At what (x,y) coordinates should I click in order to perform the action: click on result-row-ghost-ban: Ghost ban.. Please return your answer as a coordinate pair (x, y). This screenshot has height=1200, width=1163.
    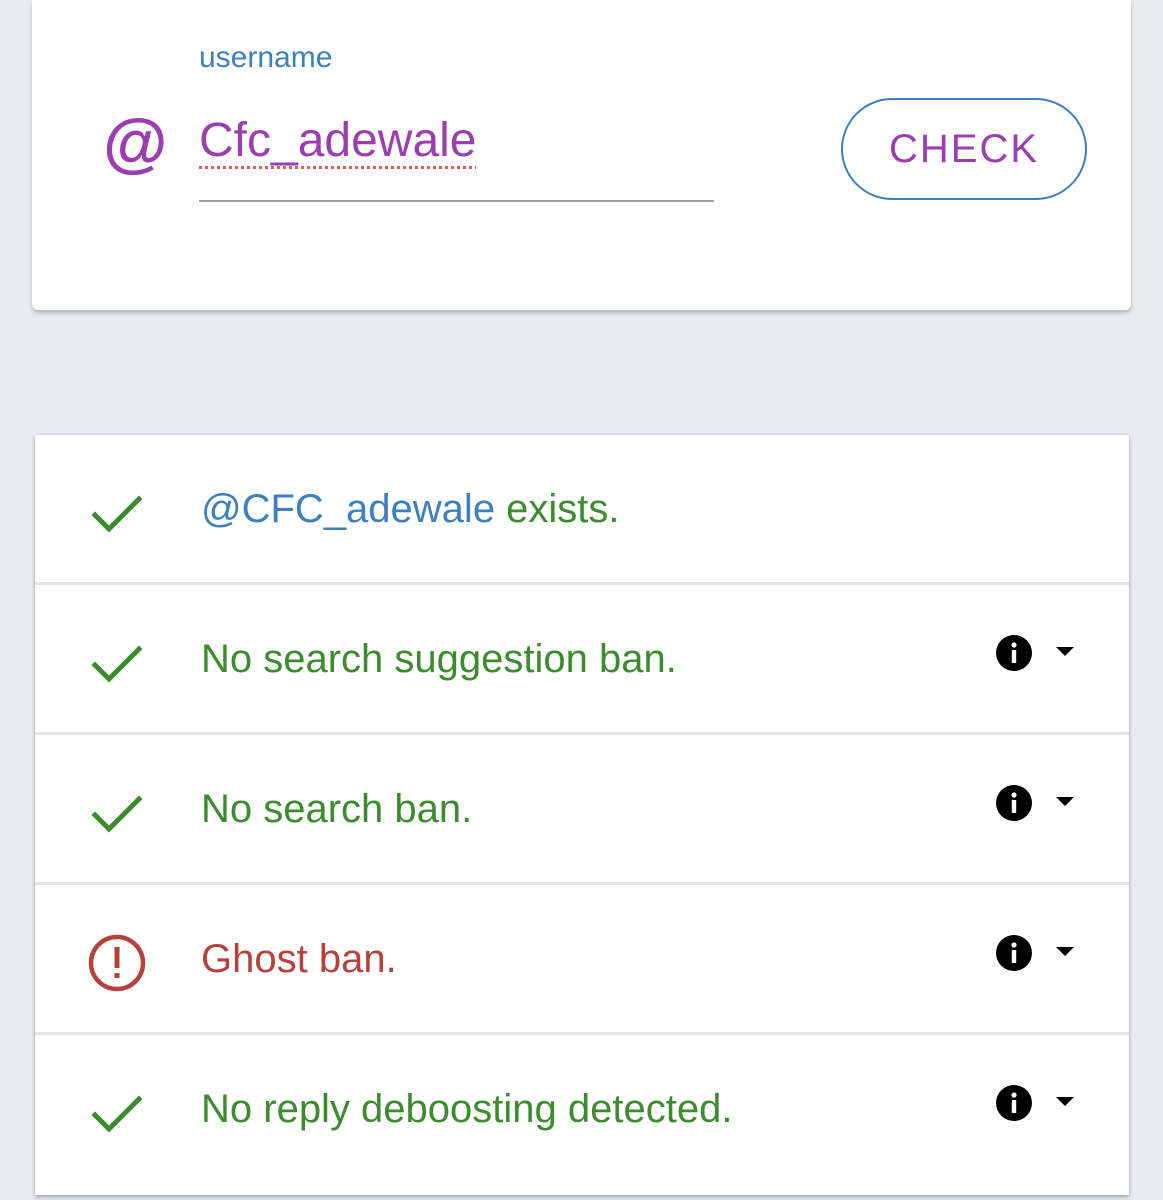
    Looking at the image, I should click on (582, 960).